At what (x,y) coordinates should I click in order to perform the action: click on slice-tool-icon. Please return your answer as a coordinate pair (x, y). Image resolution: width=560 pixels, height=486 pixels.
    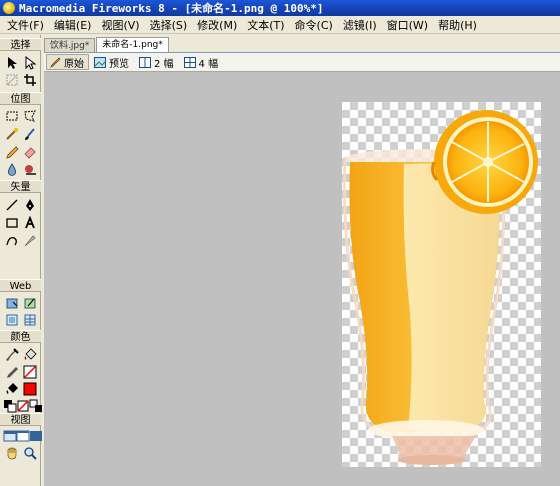
    Looking at the image, I should click on (30, 303).